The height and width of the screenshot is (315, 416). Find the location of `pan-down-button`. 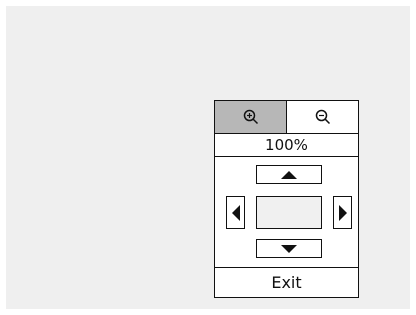

pan-down-button is located at coordinates (289, 248).